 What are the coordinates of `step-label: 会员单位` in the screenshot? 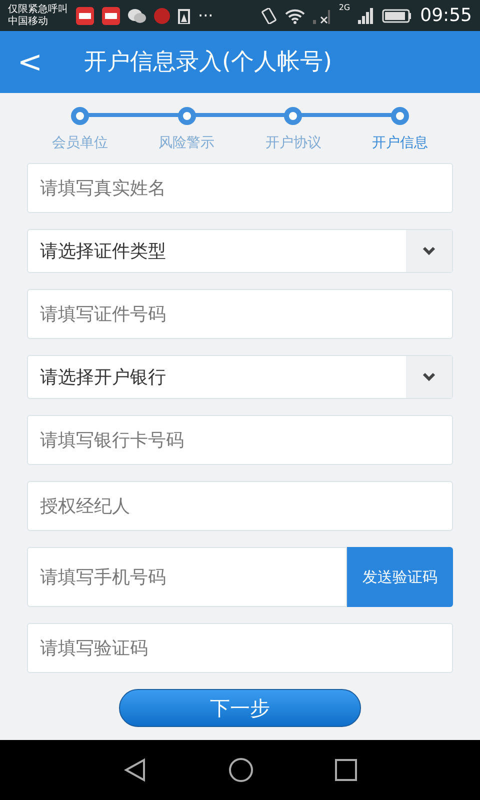 It's located at (80, 143).